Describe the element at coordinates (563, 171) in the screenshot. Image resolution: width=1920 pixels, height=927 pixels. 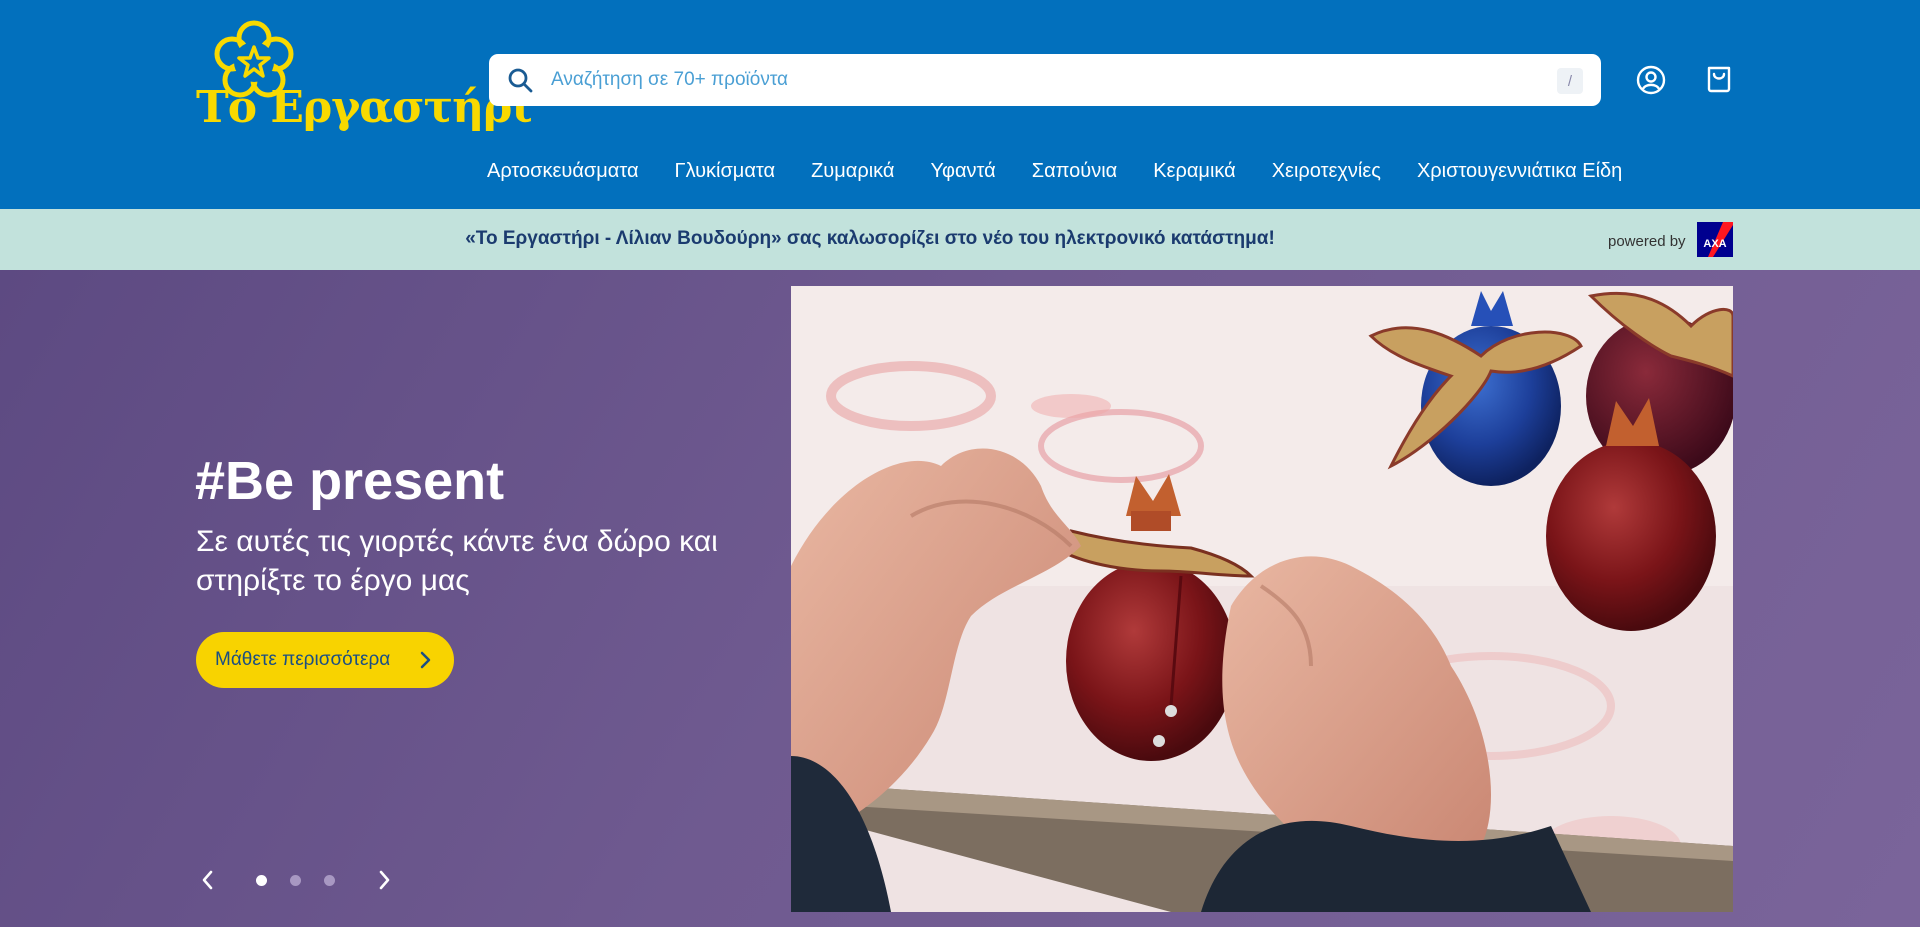
I see `nav-item-artoskeuasmata: Αρτοσκευάσματα` at that location.